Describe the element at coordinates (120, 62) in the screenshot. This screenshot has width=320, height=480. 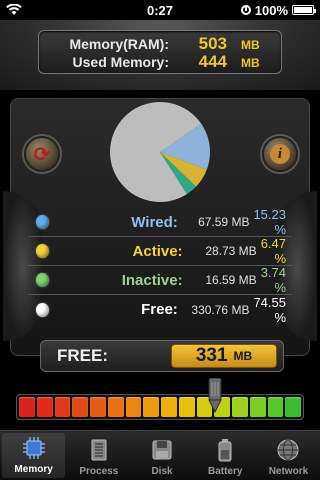
I see `memory-used-label: Used Memory:` at that location.